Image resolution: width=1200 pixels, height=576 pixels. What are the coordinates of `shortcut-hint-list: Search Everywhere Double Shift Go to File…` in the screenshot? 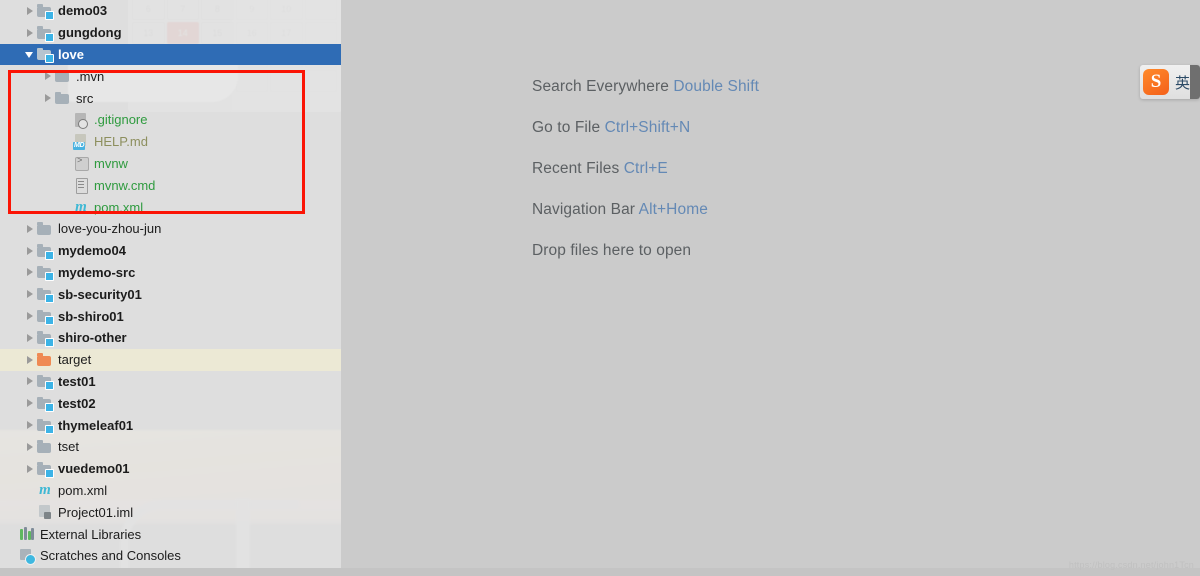 It's located at (645, 169).